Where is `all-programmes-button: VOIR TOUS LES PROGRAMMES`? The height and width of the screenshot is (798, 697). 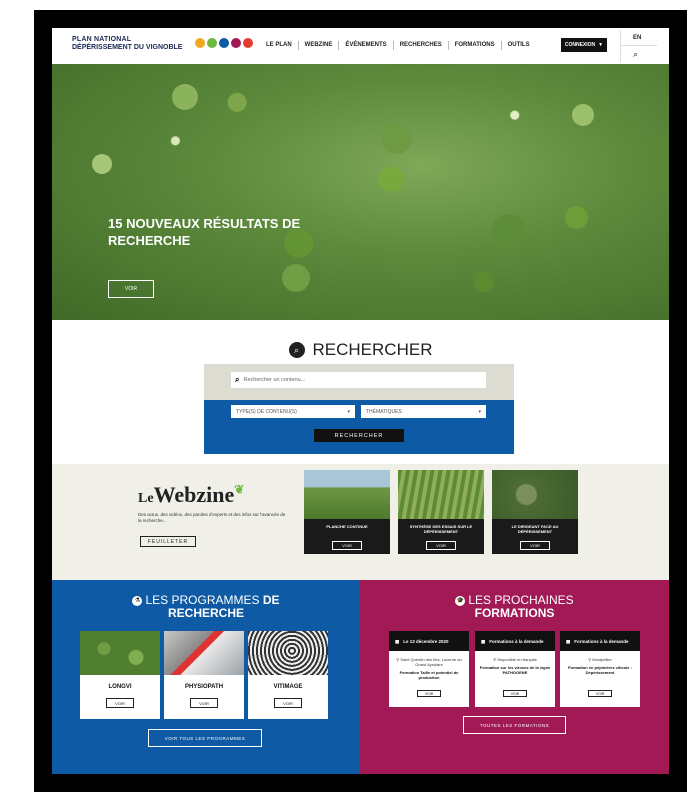
all-programmes-button: VOIR TOUS LES PROGRAMMES is located at coordinates (205, 738).